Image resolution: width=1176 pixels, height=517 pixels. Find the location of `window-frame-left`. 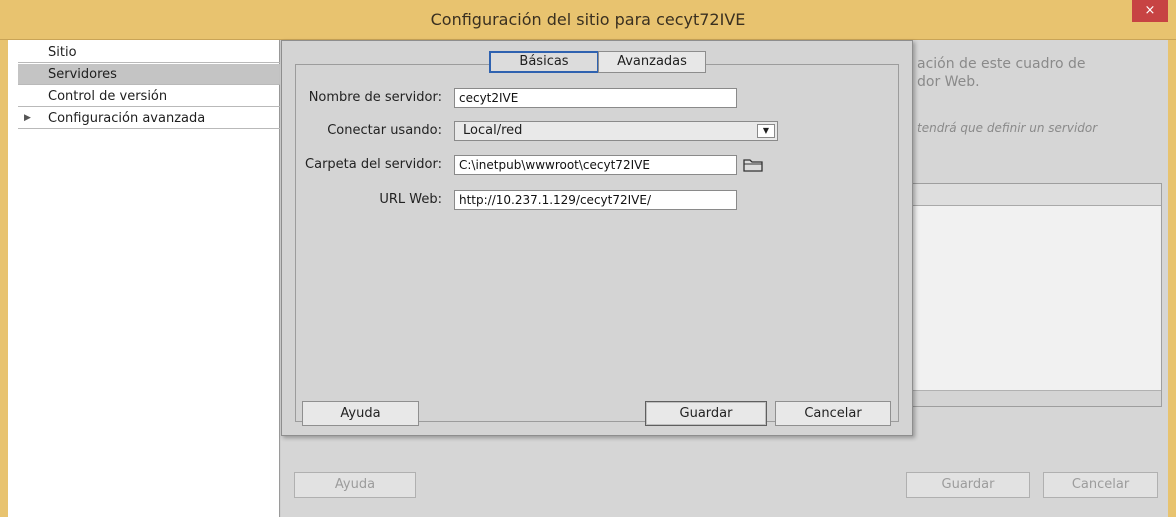

window-frame-left is located at coordinates (4, 278).